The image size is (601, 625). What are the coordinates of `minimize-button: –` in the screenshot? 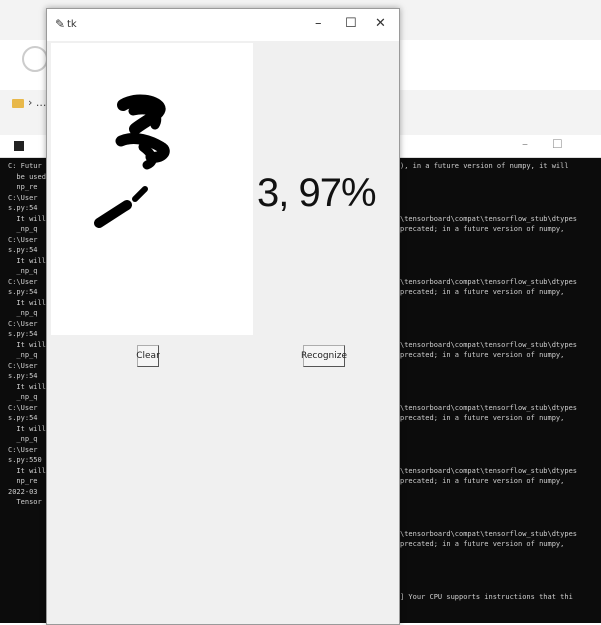 It's located at (318, 23).